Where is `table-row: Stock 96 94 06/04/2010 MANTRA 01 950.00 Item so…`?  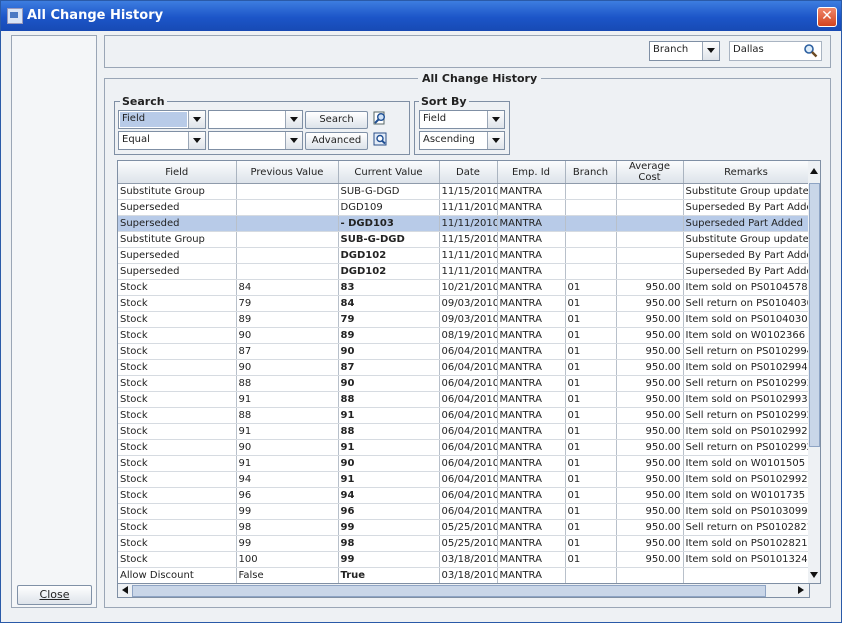
table-row: Stock 96 94 06/04/2010 MANTRA 01 950.00 Item so… is located at coordinates (463, 495).